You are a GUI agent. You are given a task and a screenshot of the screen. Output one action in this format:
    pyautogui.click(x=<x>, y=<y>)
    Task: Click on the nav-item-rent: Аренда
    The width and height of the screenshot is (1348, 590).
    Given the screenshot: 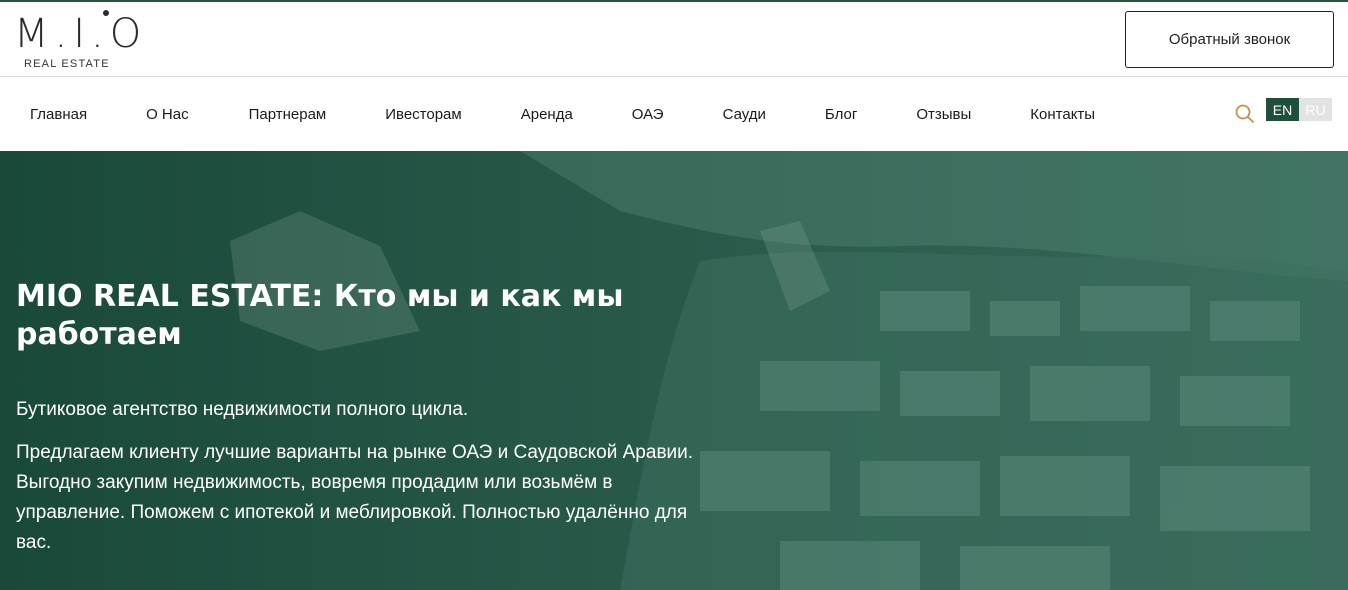 What is the action you would take?
    pyautogui.click(x=547, y=114)
    